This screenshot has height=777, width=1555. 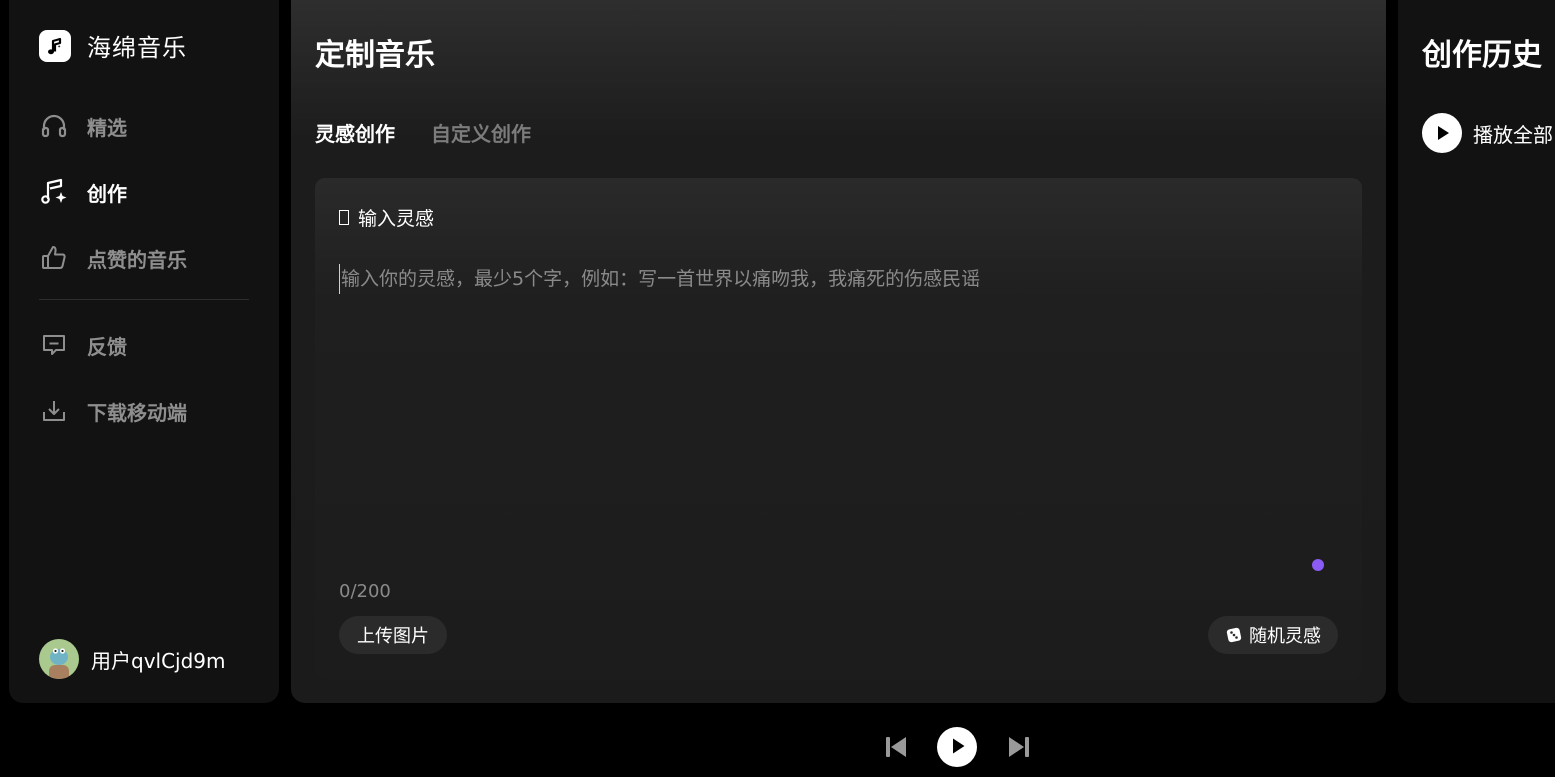 What do you see at coordinates (393, 635) in the screenshot?
I see `upload-image-button: 上传图片` at bounding box center [393, 635].